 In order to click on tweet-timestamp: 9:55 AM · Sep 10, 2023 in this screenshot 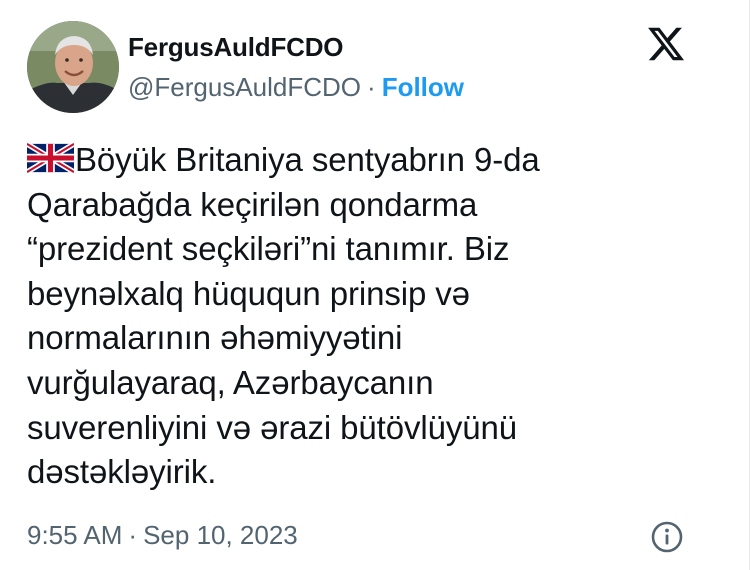, I will do `click(162, 535)`.